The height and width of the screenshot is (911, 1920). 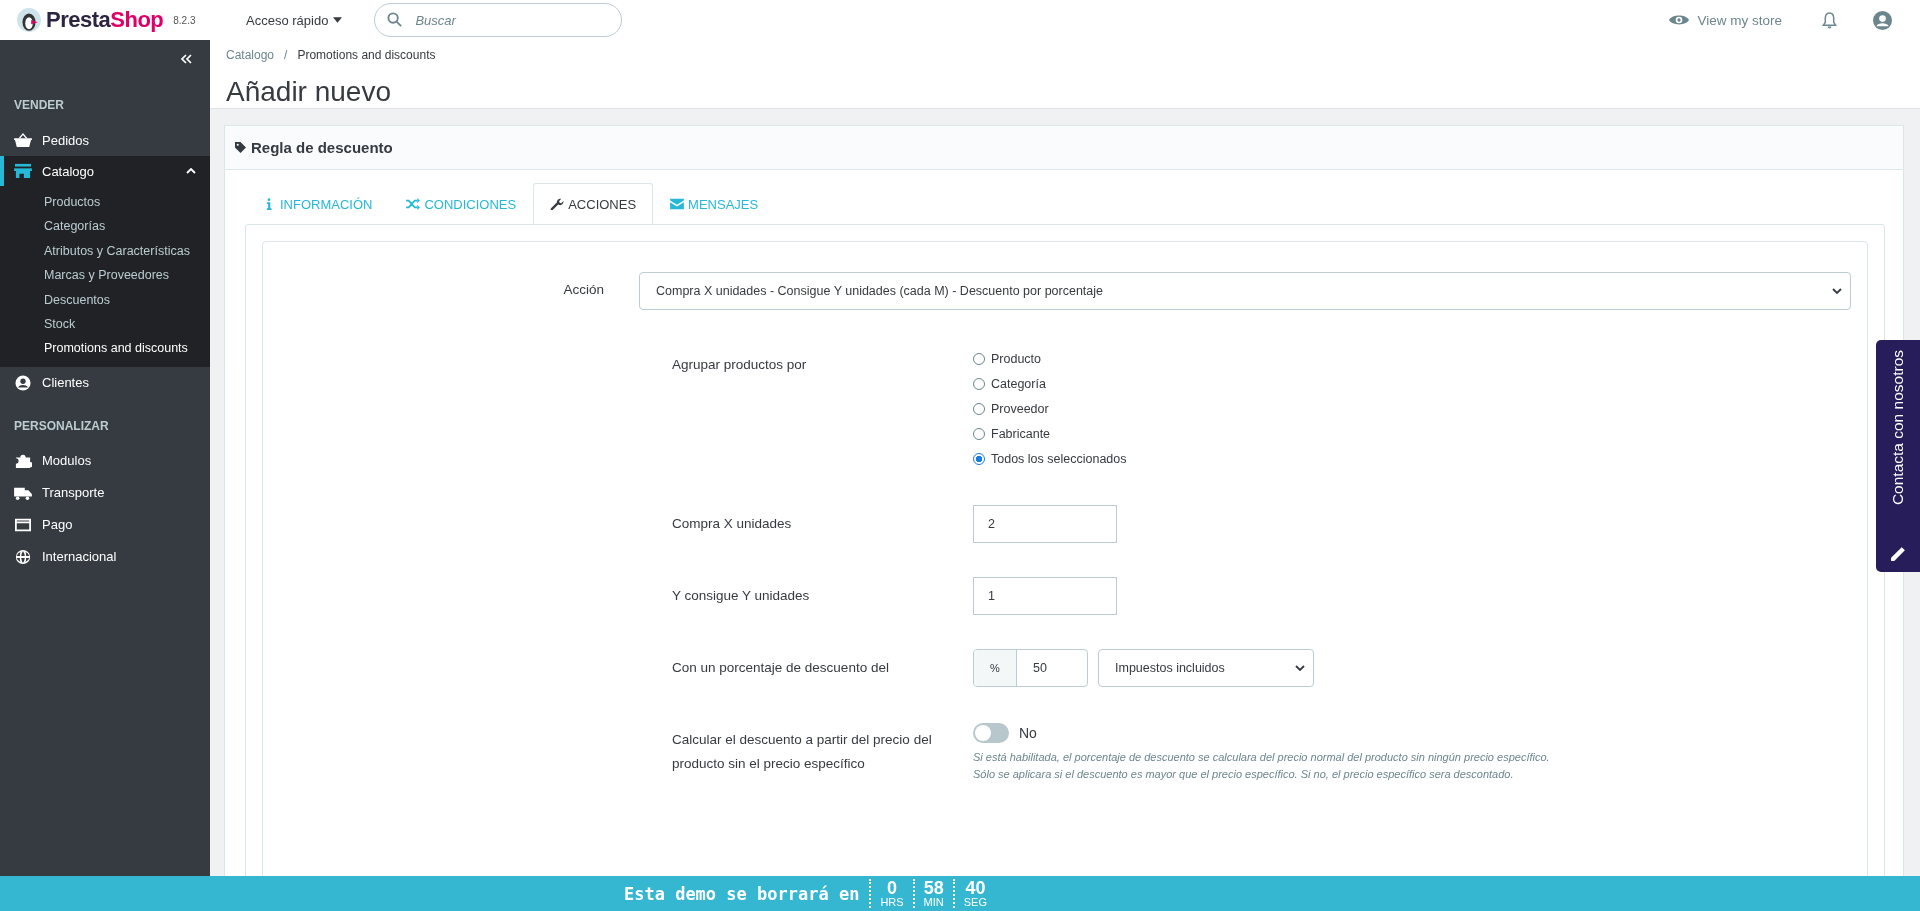 I want to click on input-field: 2, so click(x=1045, y=524).